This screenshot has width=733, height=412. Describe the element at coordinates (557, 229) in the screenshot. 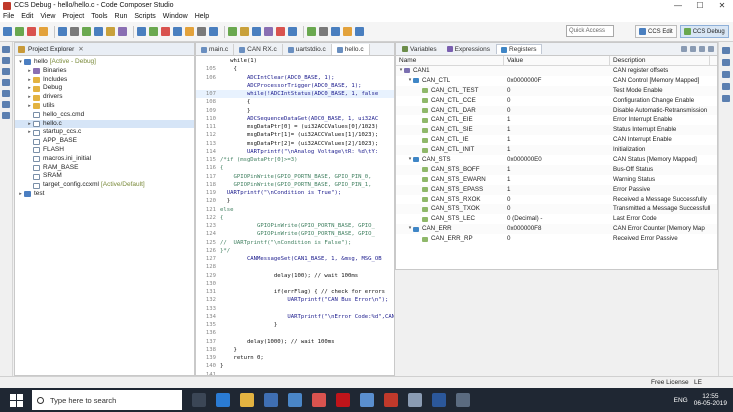

I see `register-value: 0x000000F8` at that location.